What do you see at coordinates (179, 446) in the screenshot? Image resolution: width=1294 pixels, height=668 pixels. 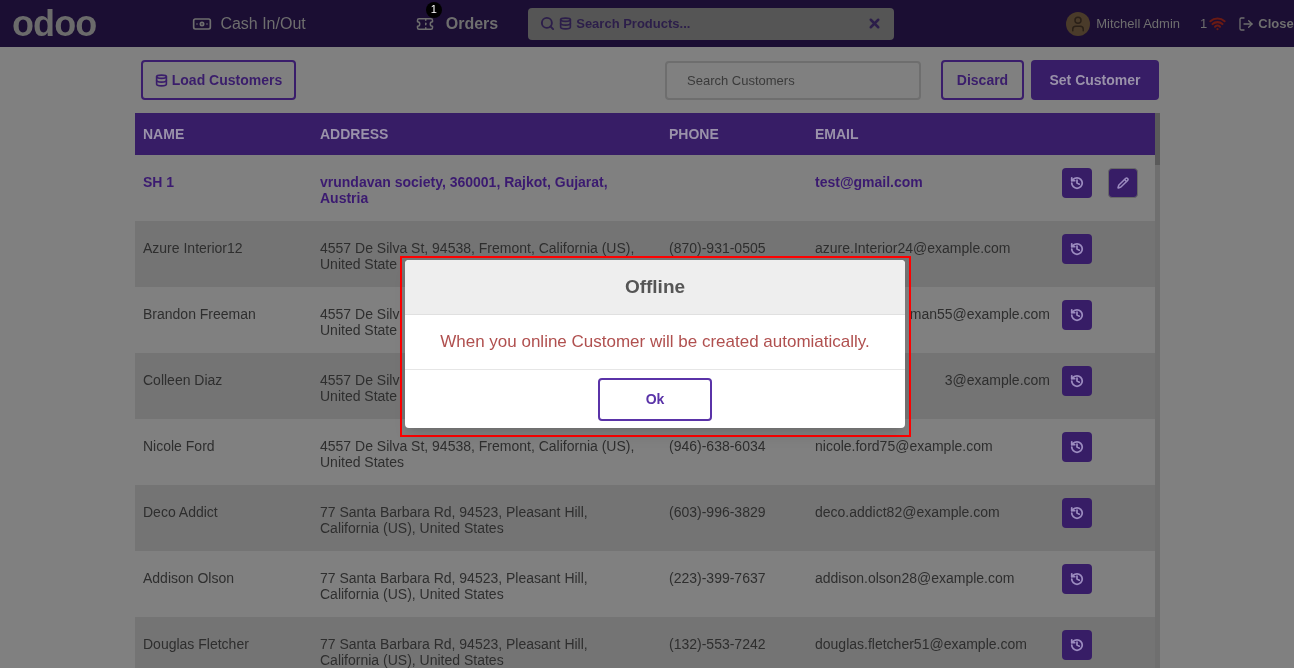 I see `table-cell-text: Nicole Ford` at bounding box center [179, 446].